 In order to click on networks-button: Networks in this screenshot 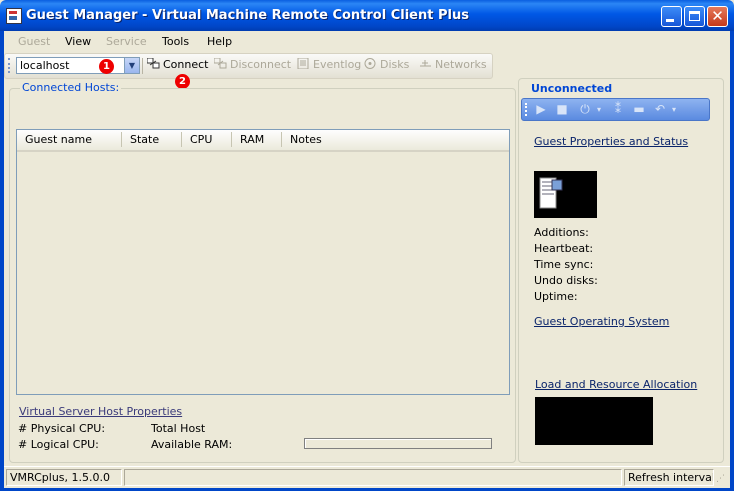, I will do `click(453, 66)`.